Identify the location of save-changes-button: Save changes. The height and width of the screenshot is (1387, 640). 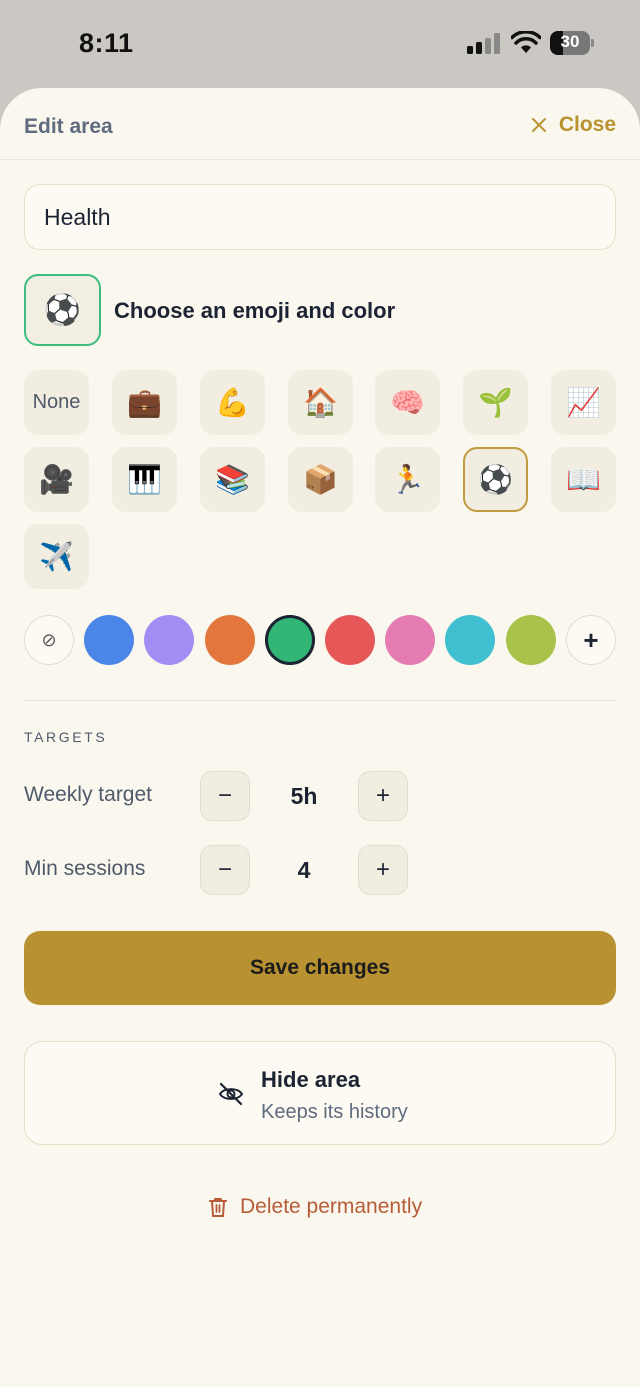
(320, 968).